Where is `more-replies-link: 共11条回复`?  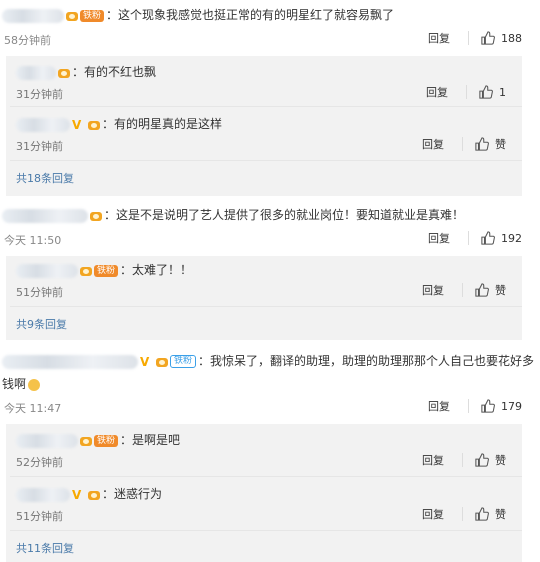
more-replies-link: 共11条回复 is located at coordinates (45, 548).